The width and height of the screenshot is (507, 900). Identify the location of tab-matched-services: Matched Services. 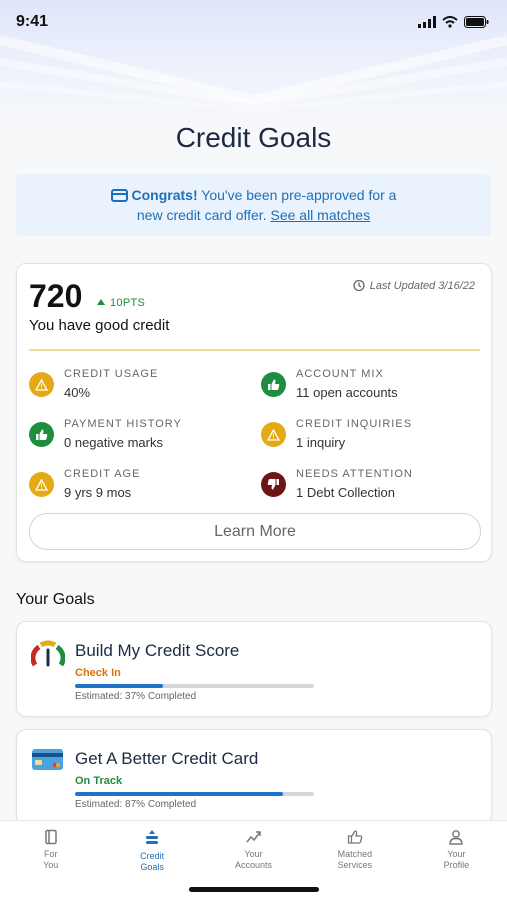
(354, 860).